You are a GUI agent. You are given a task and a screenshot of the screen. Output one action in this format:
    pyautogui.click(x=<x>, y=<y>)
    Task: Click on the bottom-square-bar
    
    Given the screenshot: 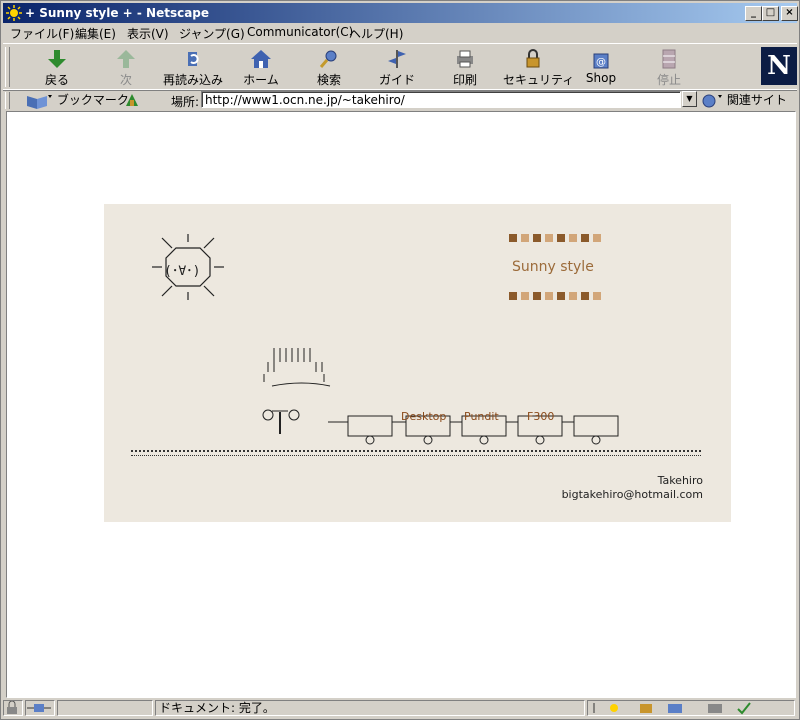 What is the action you would take?
    pyautogui.click(x=557, y=296)
    